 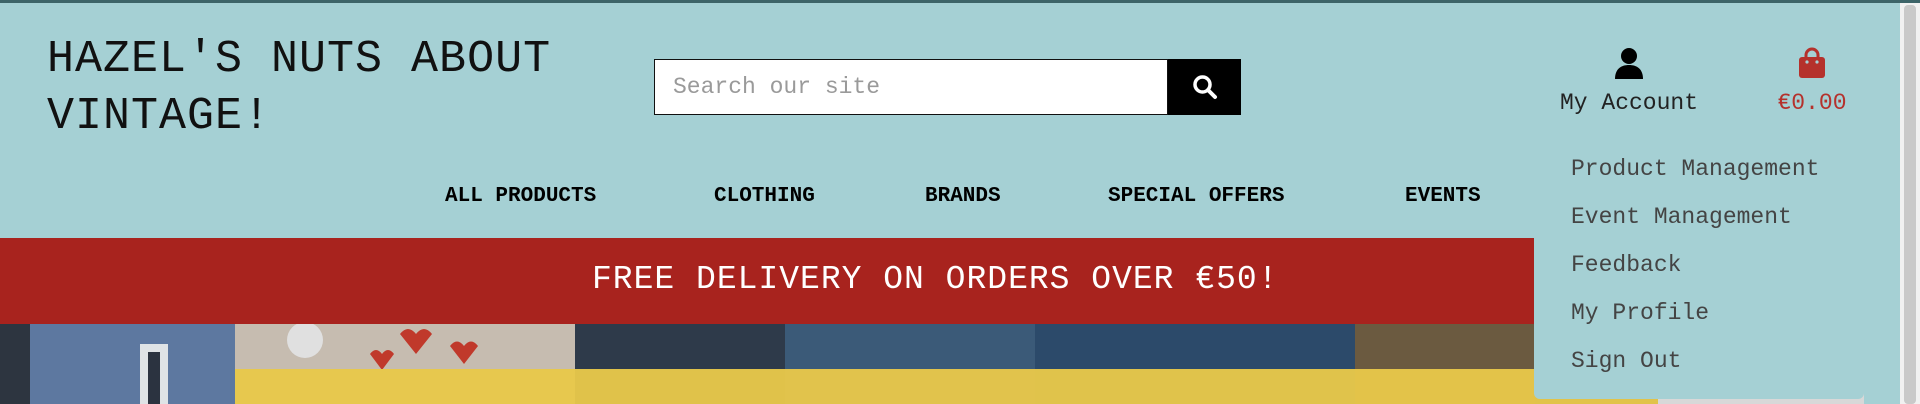 I want to click on cart-link: €0.00, so click(x=1812, y=81).